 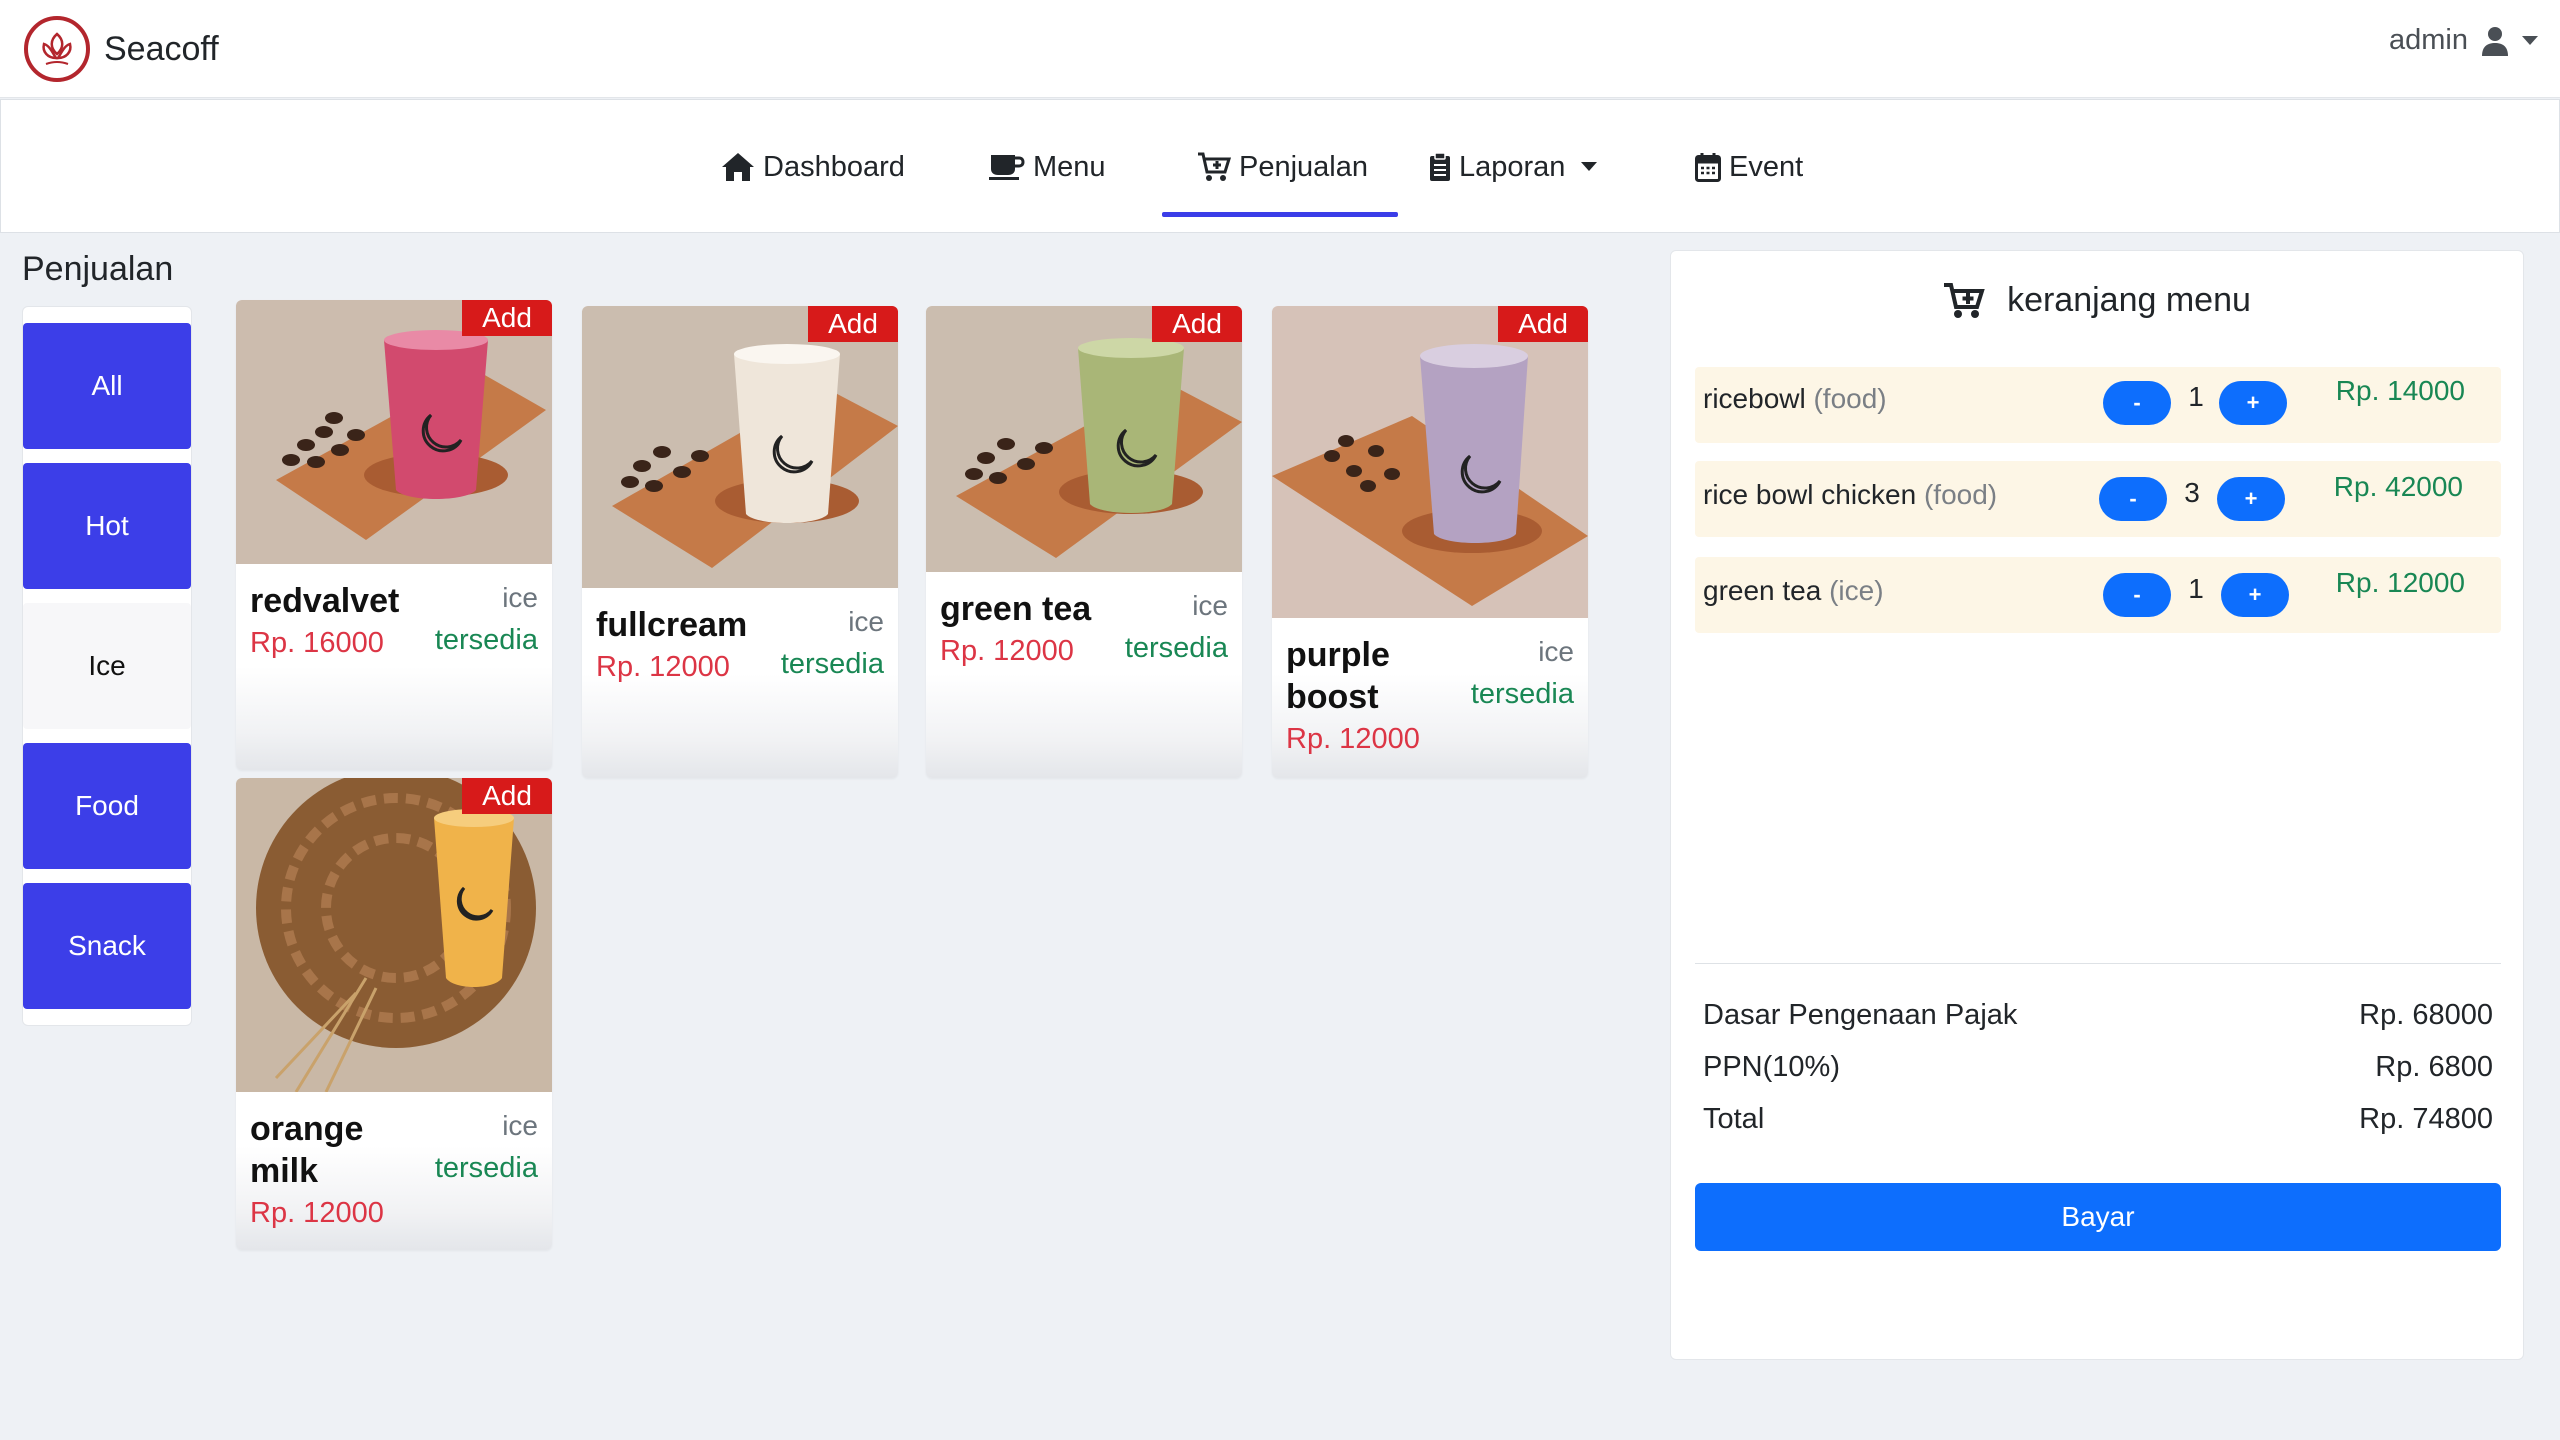 What do you see at coordinates (1430, 689) in the screenshot?
I see `product-info: purple boost ice tersedia Rp. 12000` at bounding box center [1430, 689].